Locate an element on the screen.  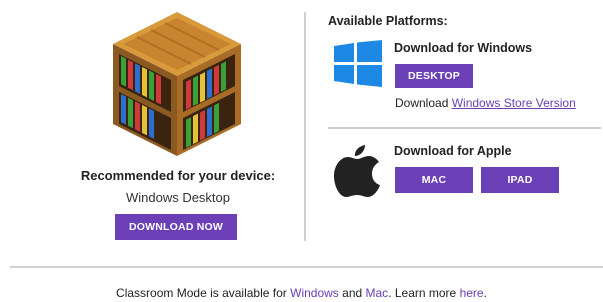
available-platforms-heading: Available Platforms: is located at coordinates (388, 21).